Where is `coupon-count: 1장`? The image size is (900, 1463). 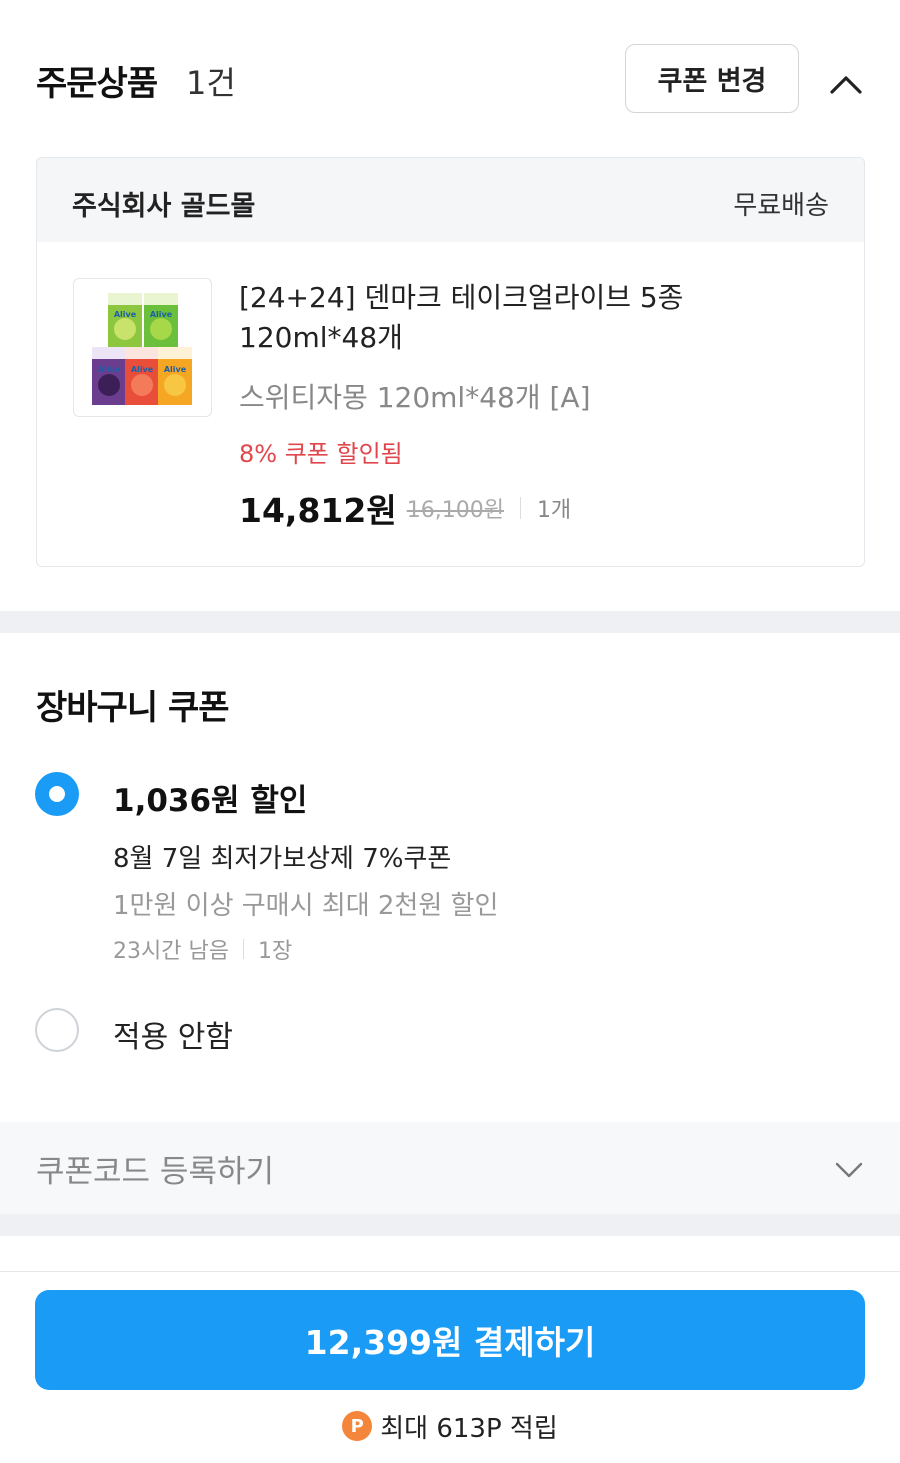
coupon-count: 1장 is located at coordinates (275, 951).